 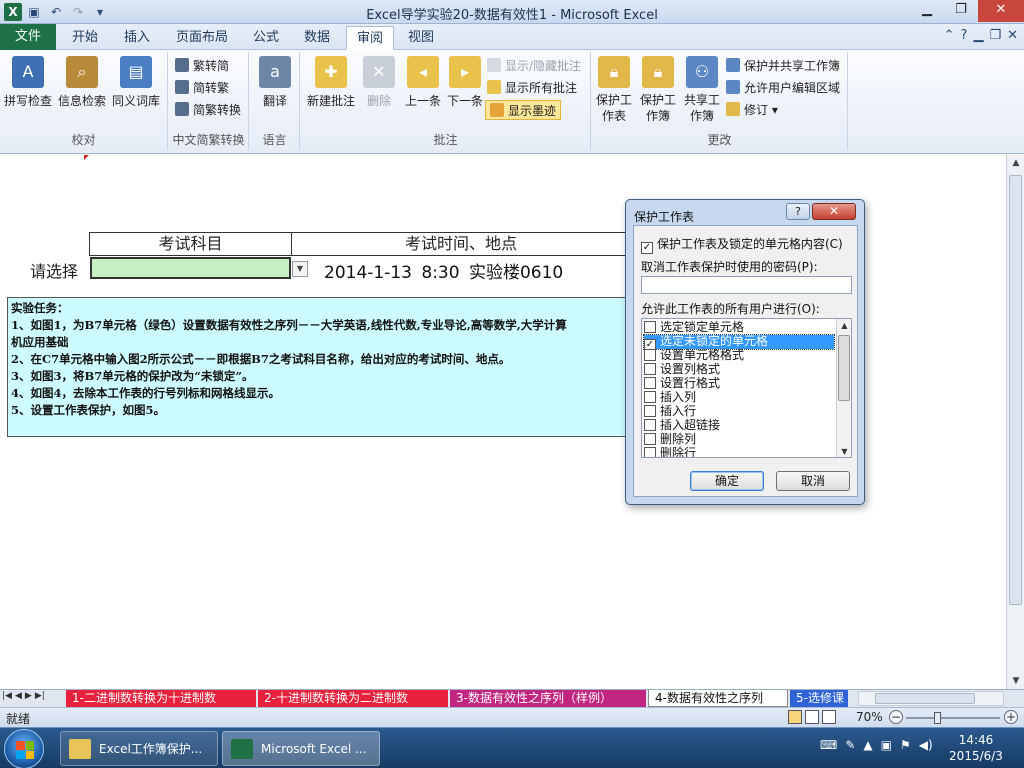 I want to click on thesaurus-button: ▤ 同义词库, so click(x=136, y=82).